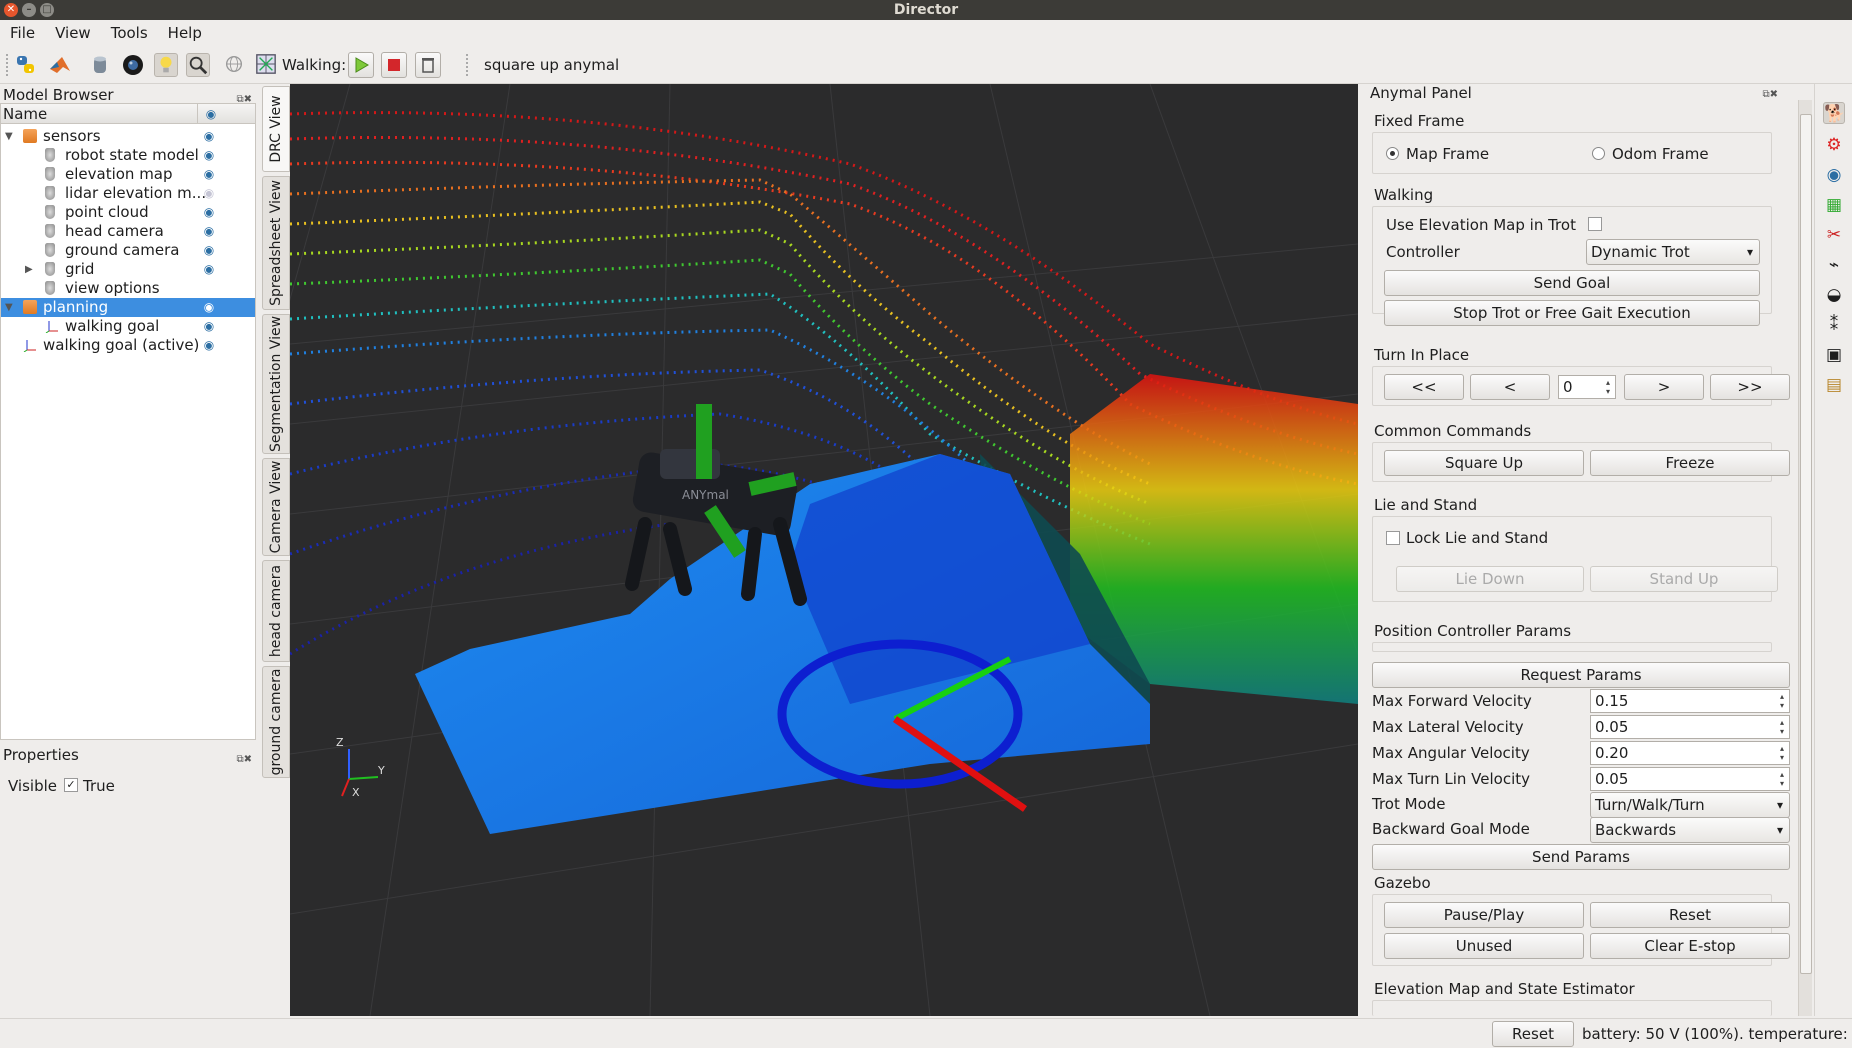 This screenshot has width=1852, height=1048. What do you see at coordinates (73, 33) in the screenshot?
I see `menu-view: View` at bounding box center [73, 33].